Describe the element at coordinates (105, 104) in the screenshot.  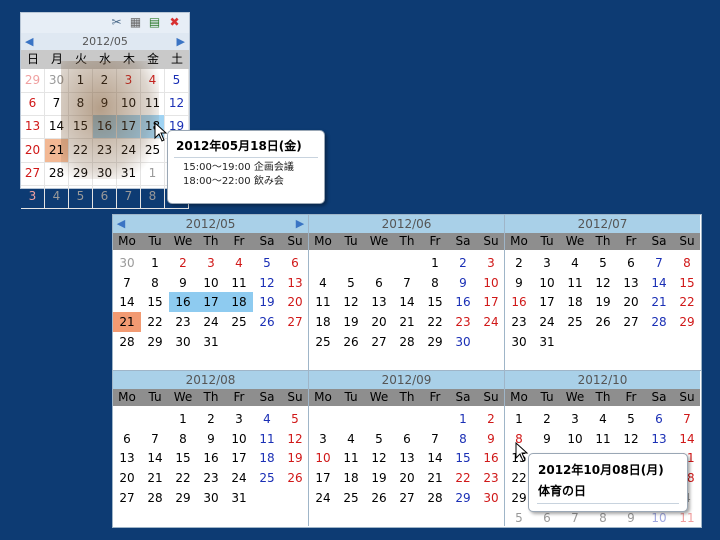
I see `mini-day-cell: 9` at that location.